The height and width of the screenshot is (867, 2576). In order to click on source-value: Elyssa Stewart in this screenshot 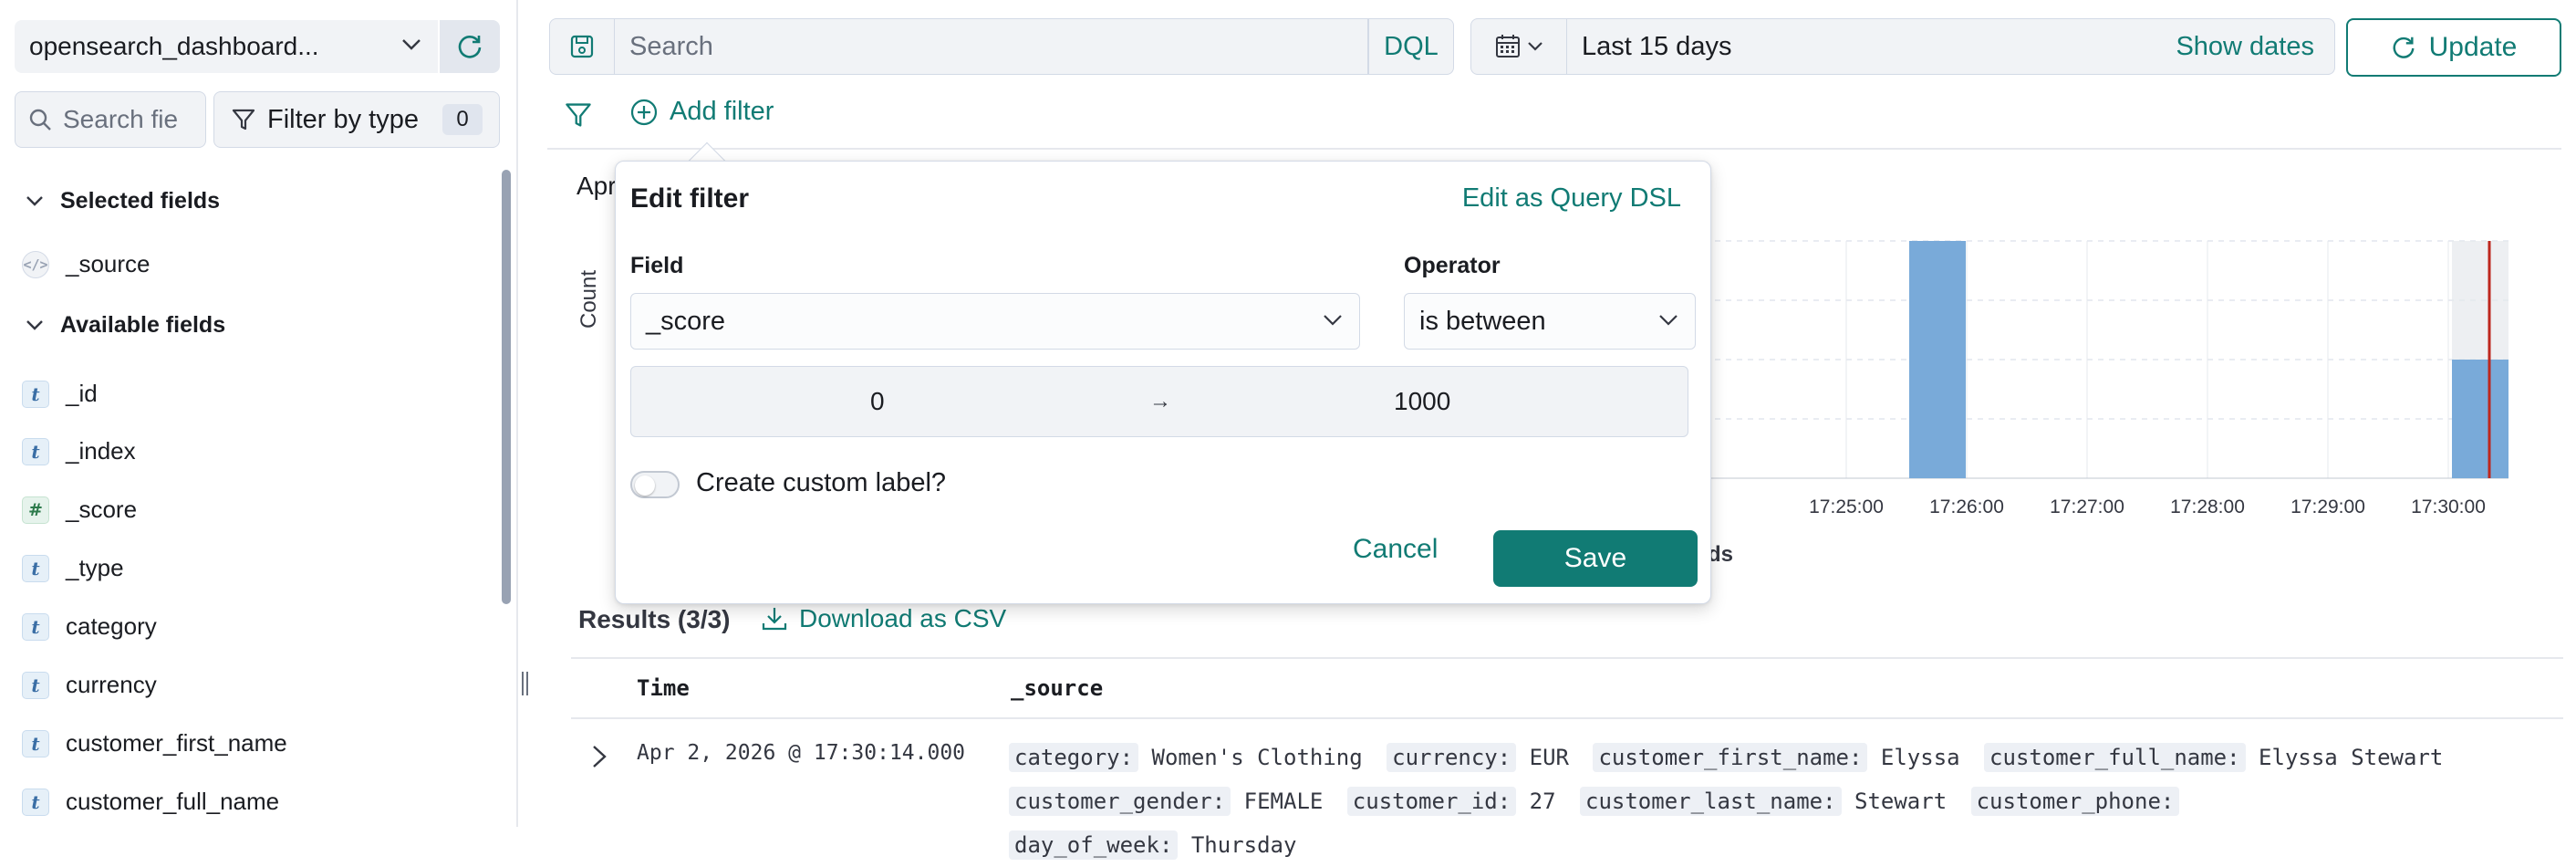, I will do `click(2351, 758)`.